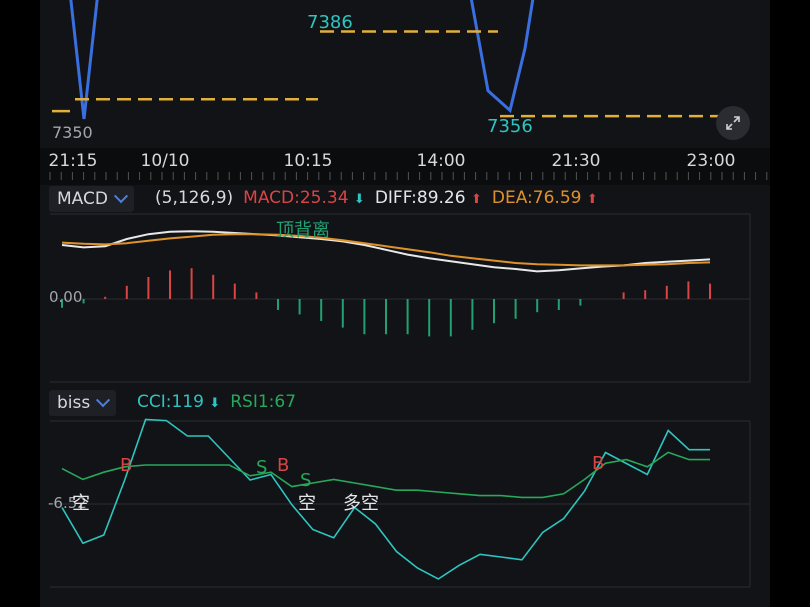  I want to click on biss-selector: biss, so click(83, 403).